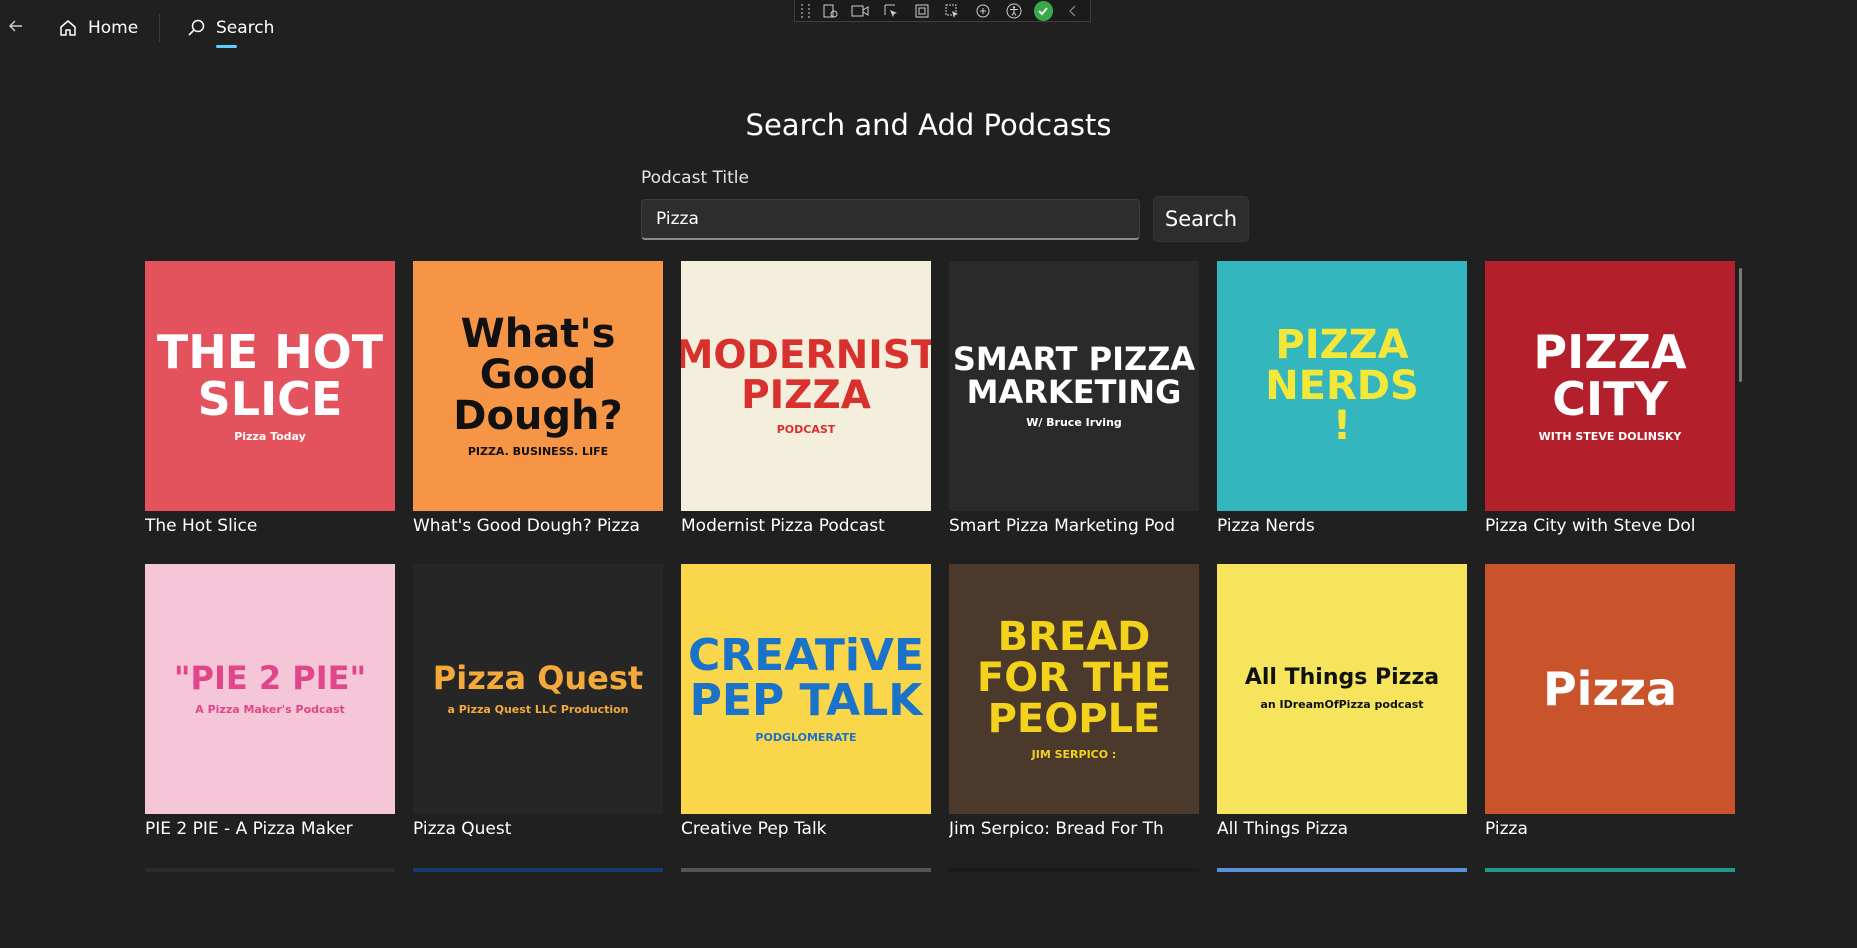  Describe the element at coordinates (526, 526) in the screenshot. I see `podcast-title: What's Good Dough? Pizza` at that location.